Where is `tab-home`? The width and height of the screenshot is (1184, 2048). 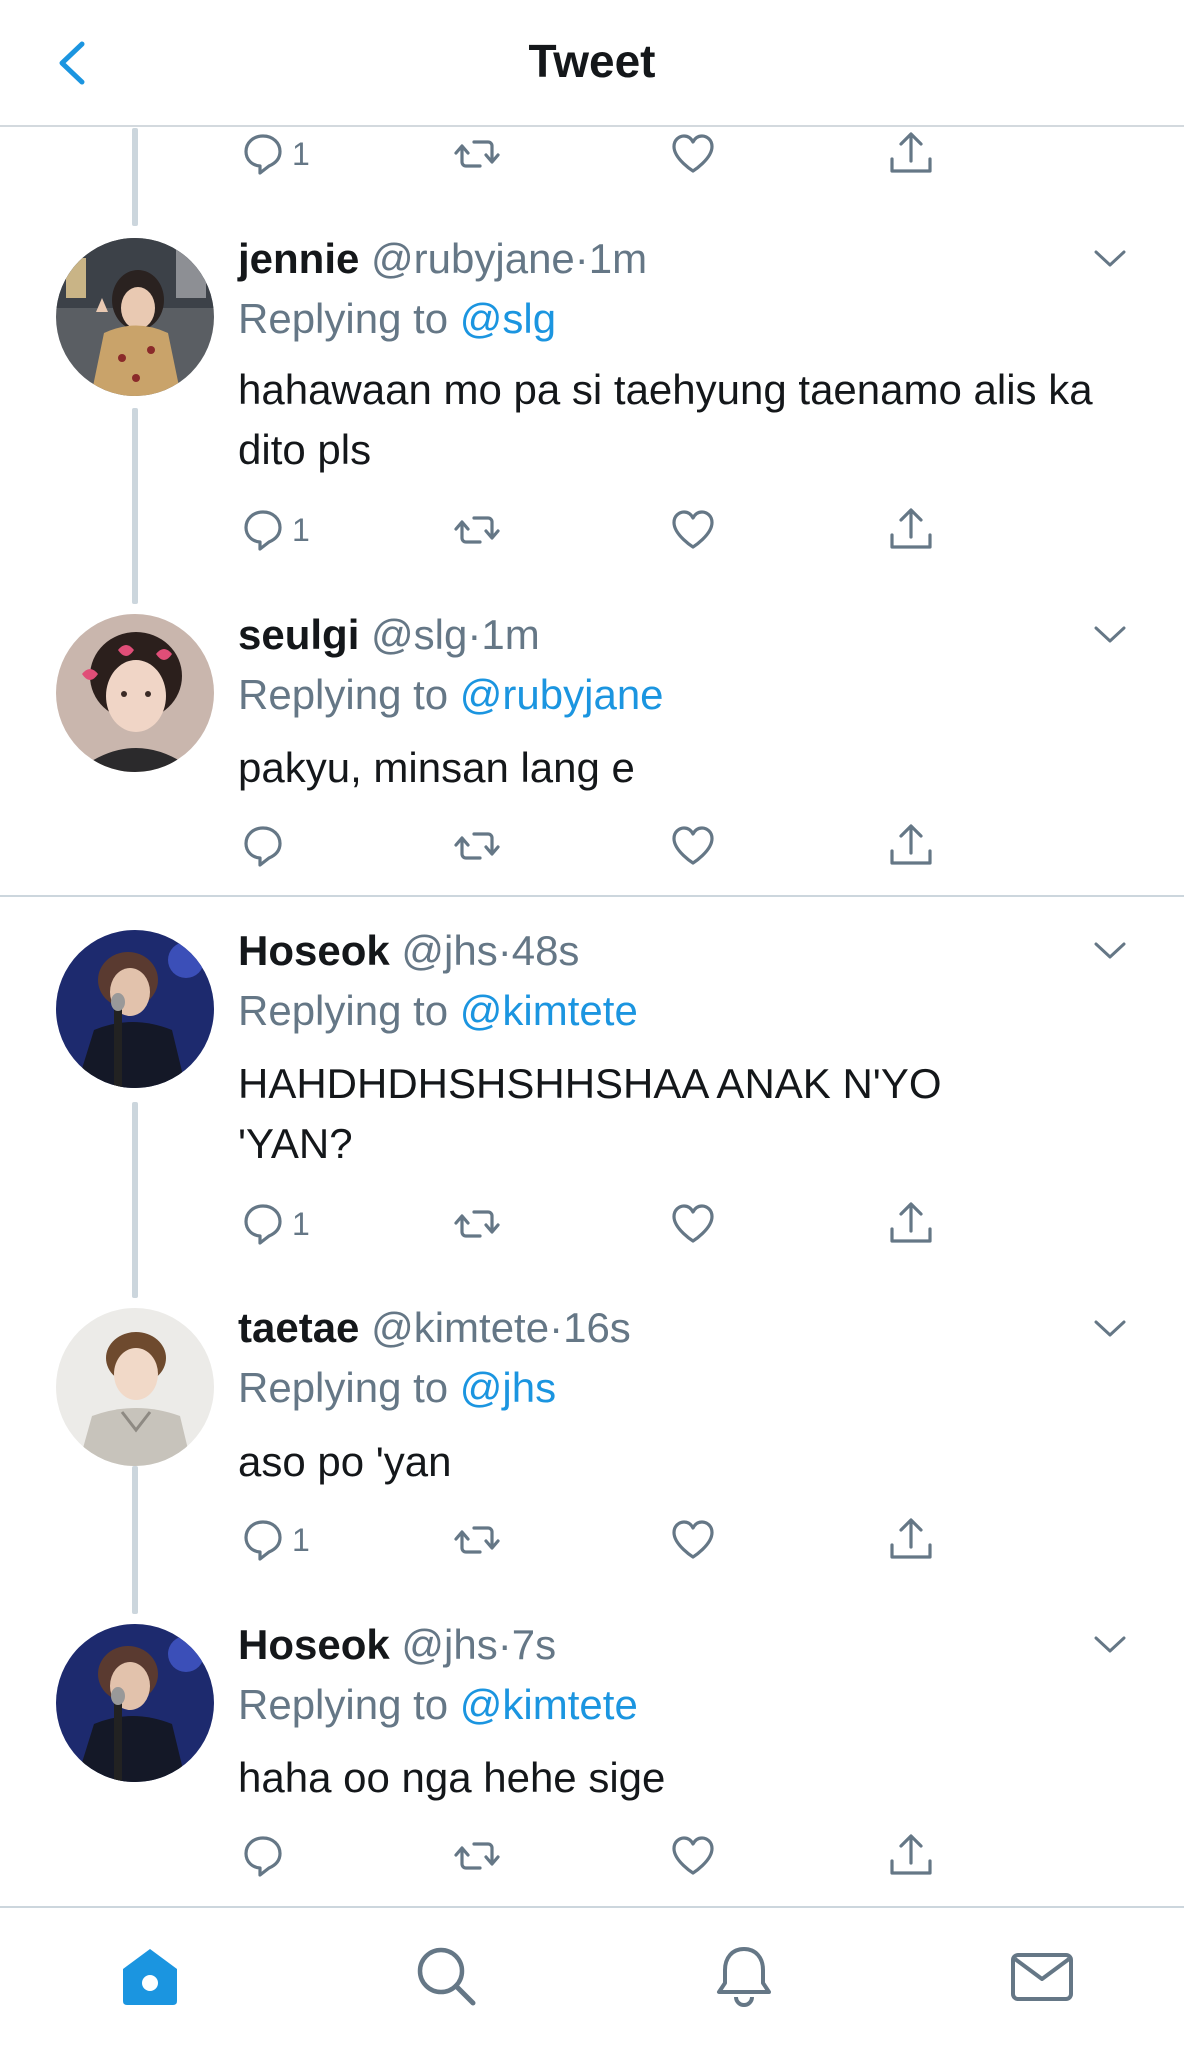 tab-home is located at coordinates (150, 1976).